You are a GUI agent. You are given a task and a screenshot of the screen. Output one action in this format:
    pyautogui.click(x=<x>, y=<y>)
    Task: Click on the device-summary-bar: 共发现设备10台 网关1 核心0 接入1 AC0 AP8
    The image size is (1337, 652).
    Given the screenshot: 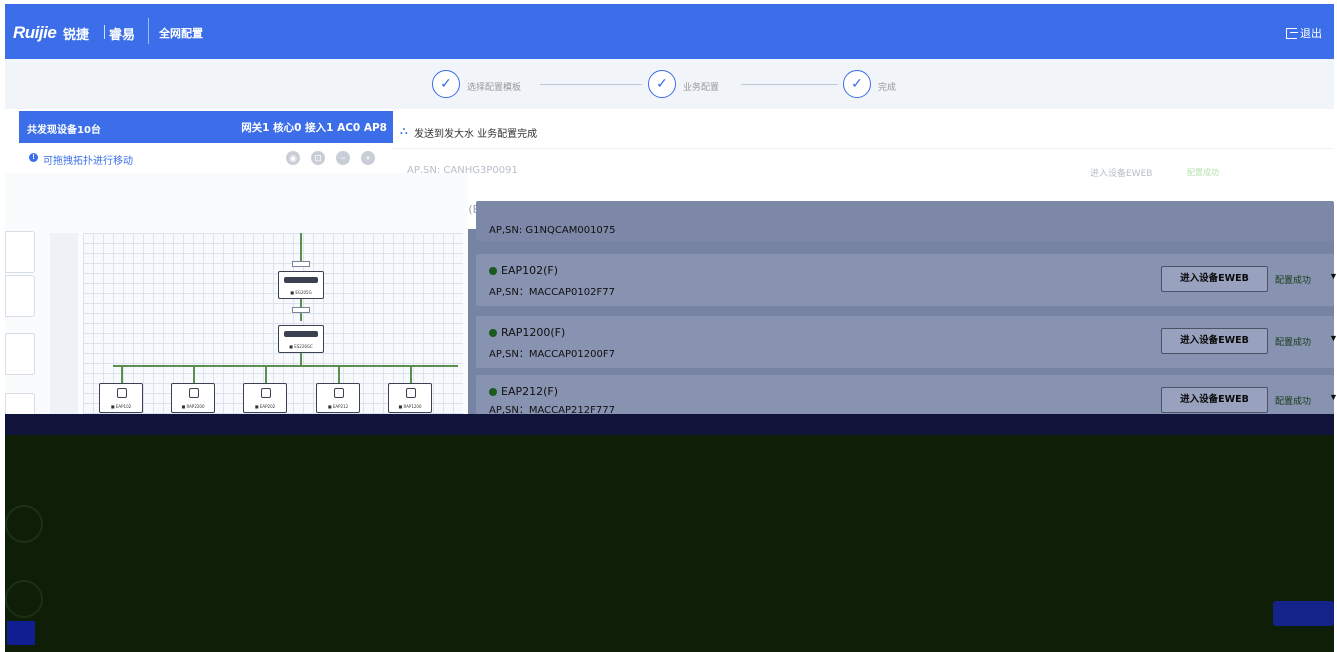 What is the action you would take?
    pyautogui.click(x=206, y=127)
    